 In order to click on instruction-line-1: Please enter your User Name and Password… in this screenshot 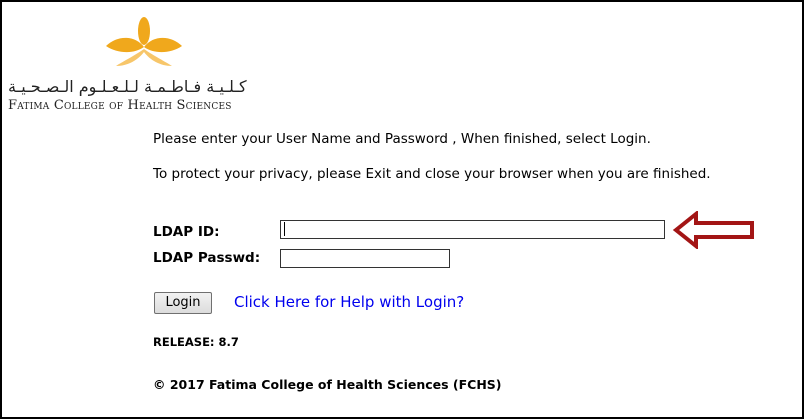, I will do `click(402, 139)`.